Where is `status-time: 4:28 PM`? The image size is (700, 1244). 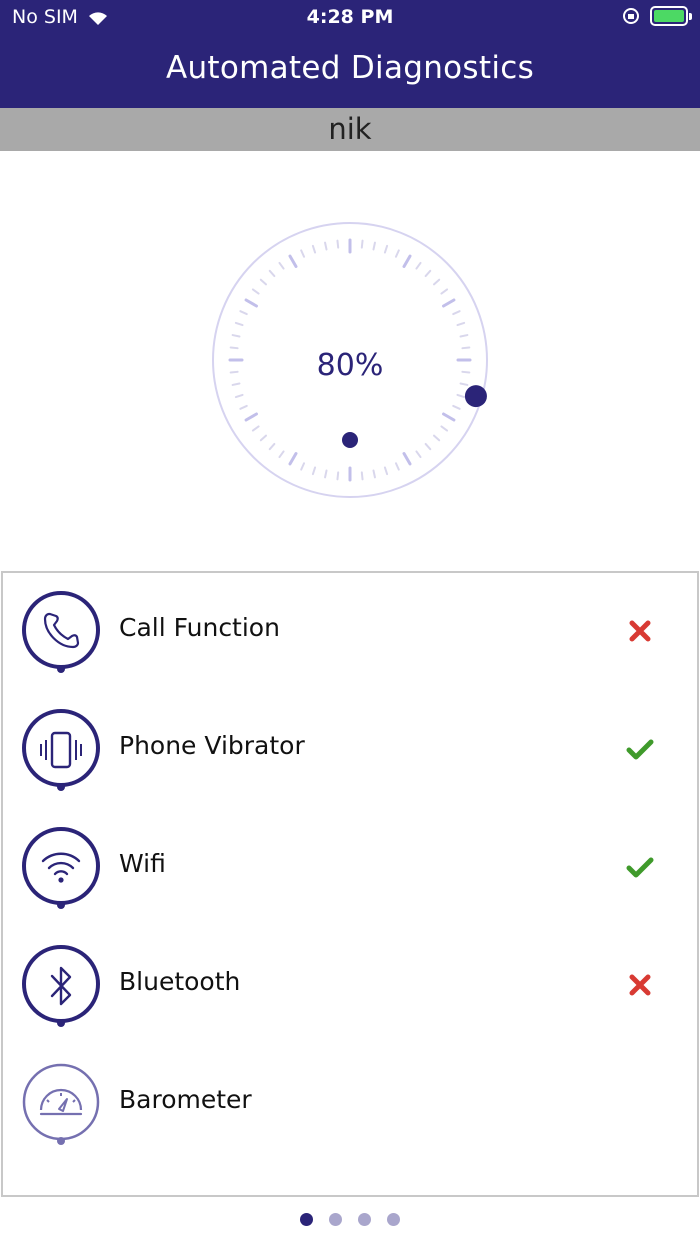 status-time: 4:28 PM is located at coordinates (350, 17).